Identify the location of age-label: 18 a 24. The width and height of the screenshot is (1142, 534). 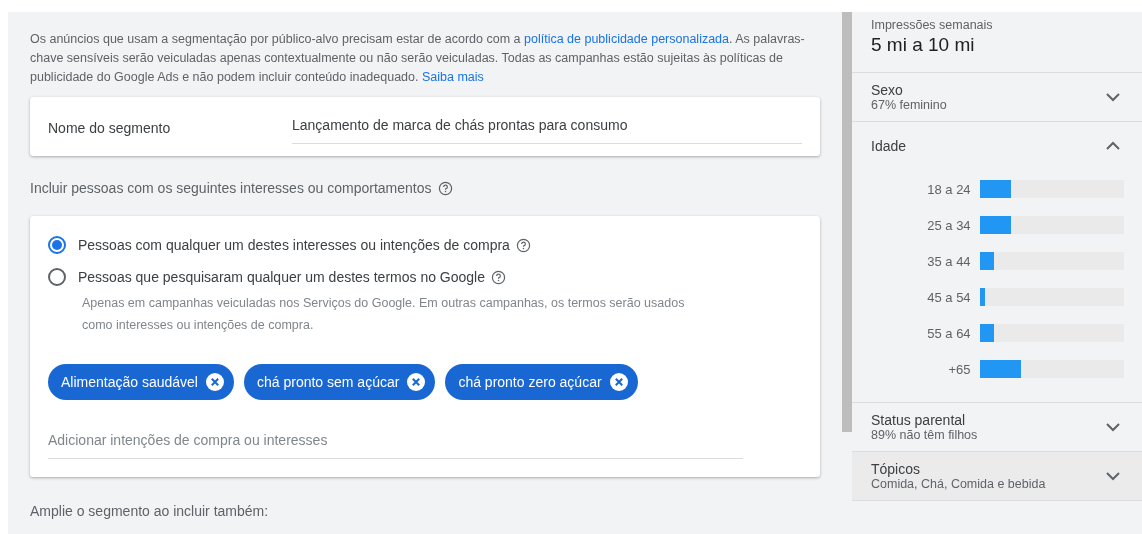
(948, 189).